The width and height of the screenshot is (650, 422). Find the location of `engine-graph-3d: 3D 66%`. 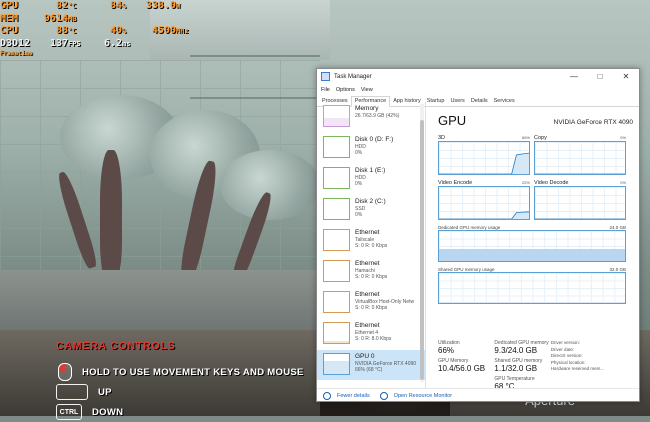

engine-graph-3d: 3D 66% is located at coordinates (484, 154).